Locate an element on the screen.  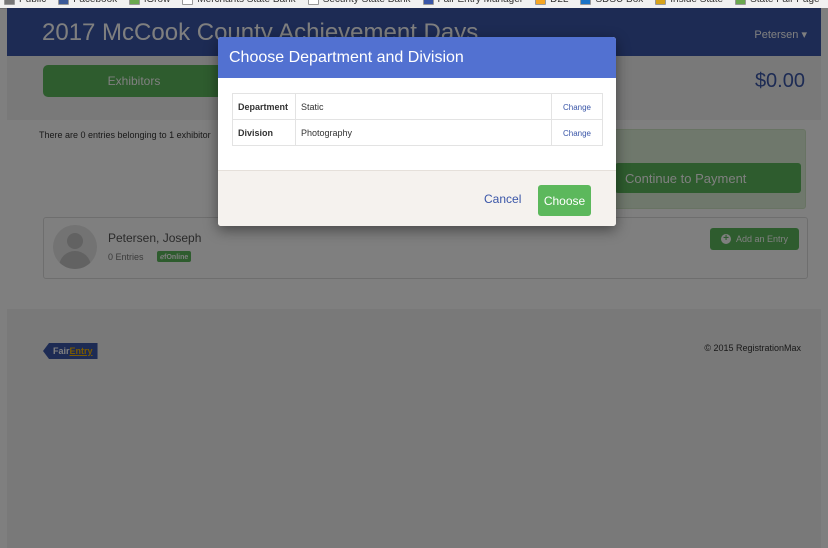
bookmark-item: Inside State is located at coordinates (689, 2).